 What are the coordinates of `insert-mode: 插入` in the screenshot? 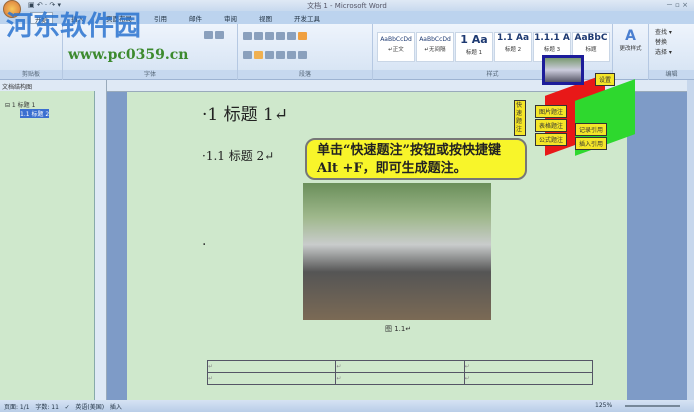 It's located at (116, 407).